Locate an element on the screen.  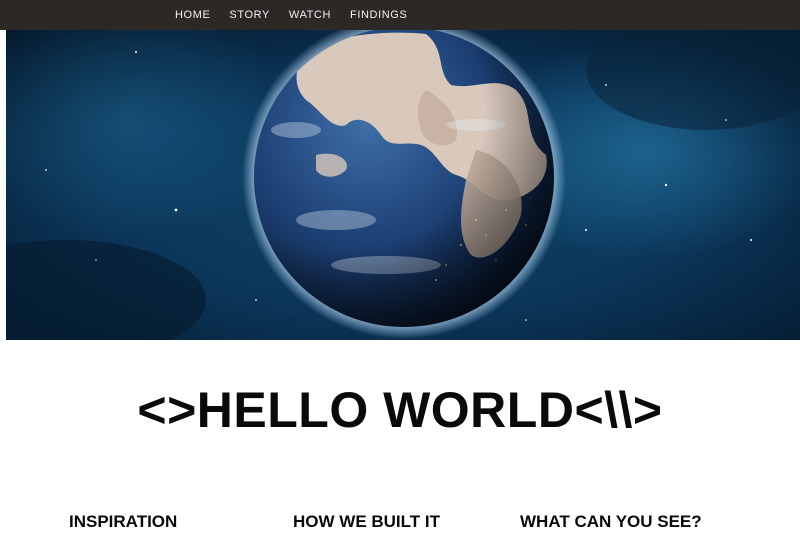
page-headline: <>HELLO WORLD<\\> is located at coordinates (400, 410).